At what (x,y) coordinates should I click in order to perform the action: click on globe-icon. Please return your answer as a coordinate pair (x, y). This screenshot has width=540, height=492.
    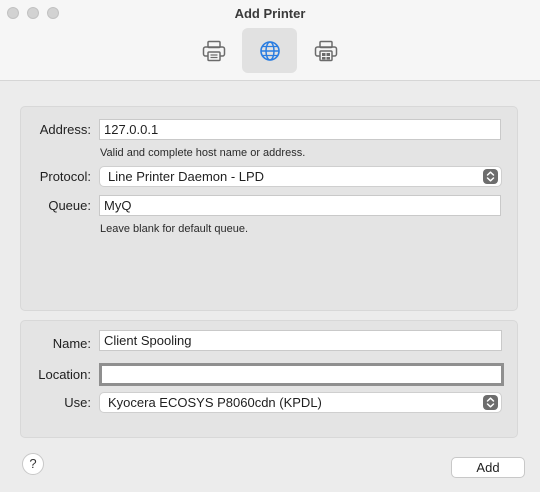
    Looking at the image, I should click on (269, 50).